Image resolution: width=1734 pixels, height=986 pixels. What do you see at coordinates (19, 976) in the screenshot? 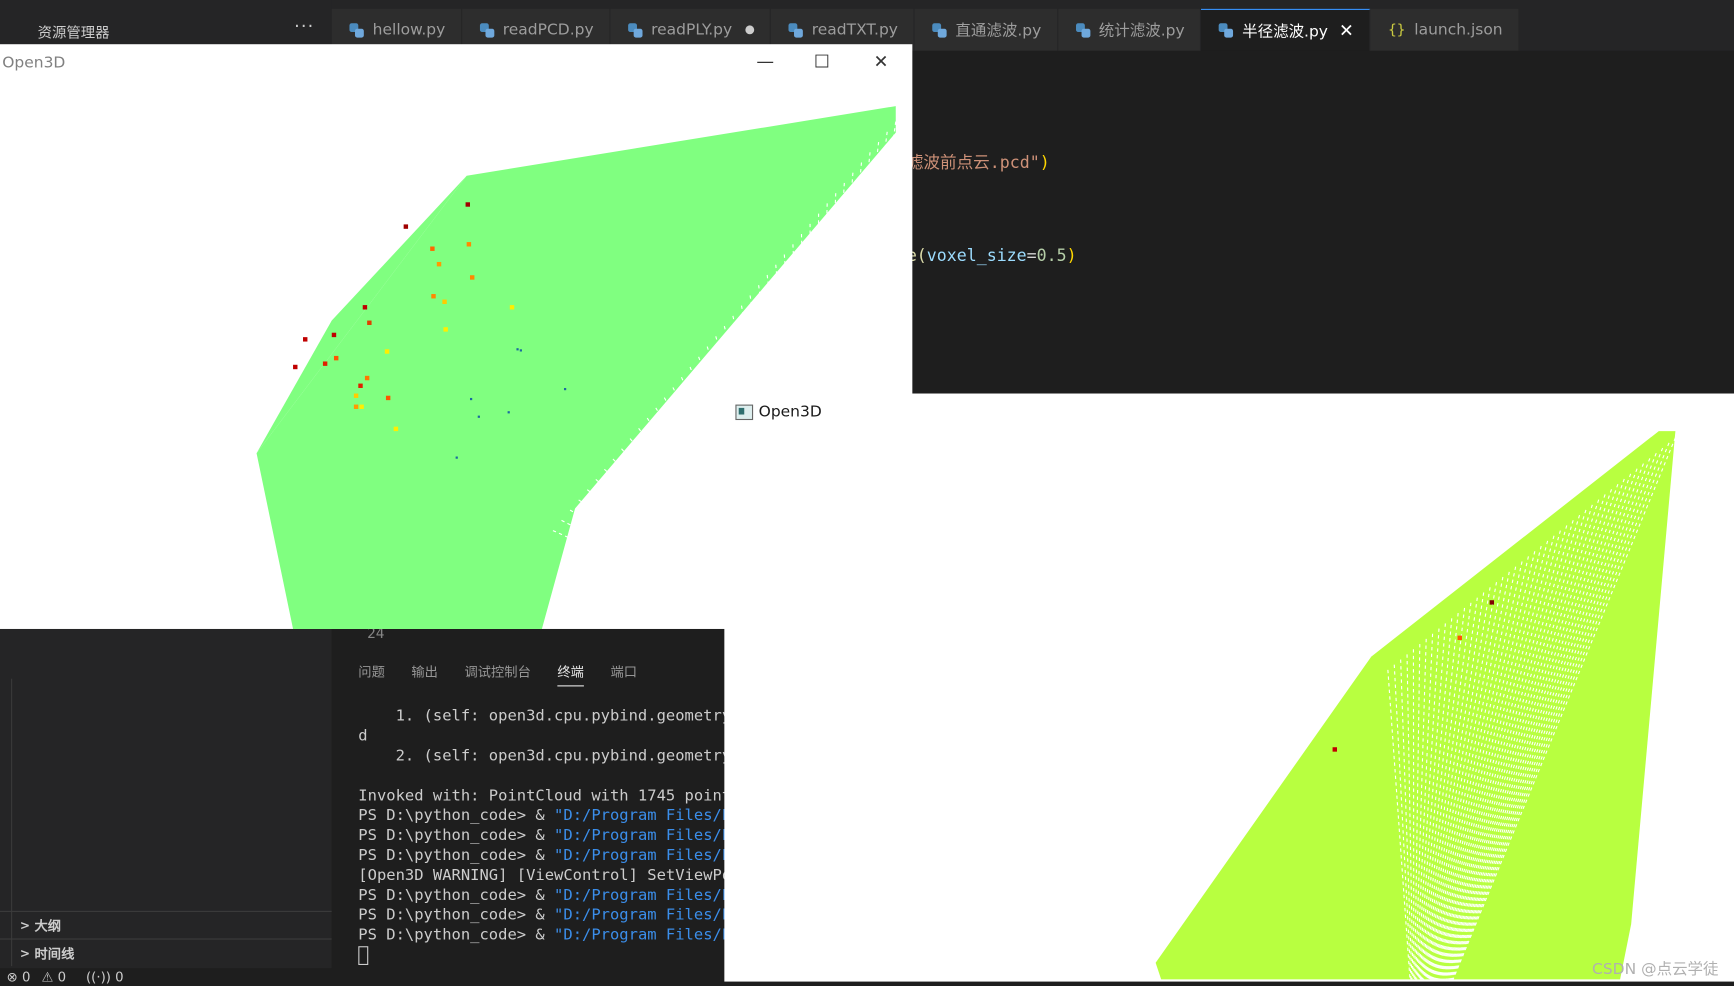
I see `errors-status: ⊗ 0` at bounding box center [19, 976].